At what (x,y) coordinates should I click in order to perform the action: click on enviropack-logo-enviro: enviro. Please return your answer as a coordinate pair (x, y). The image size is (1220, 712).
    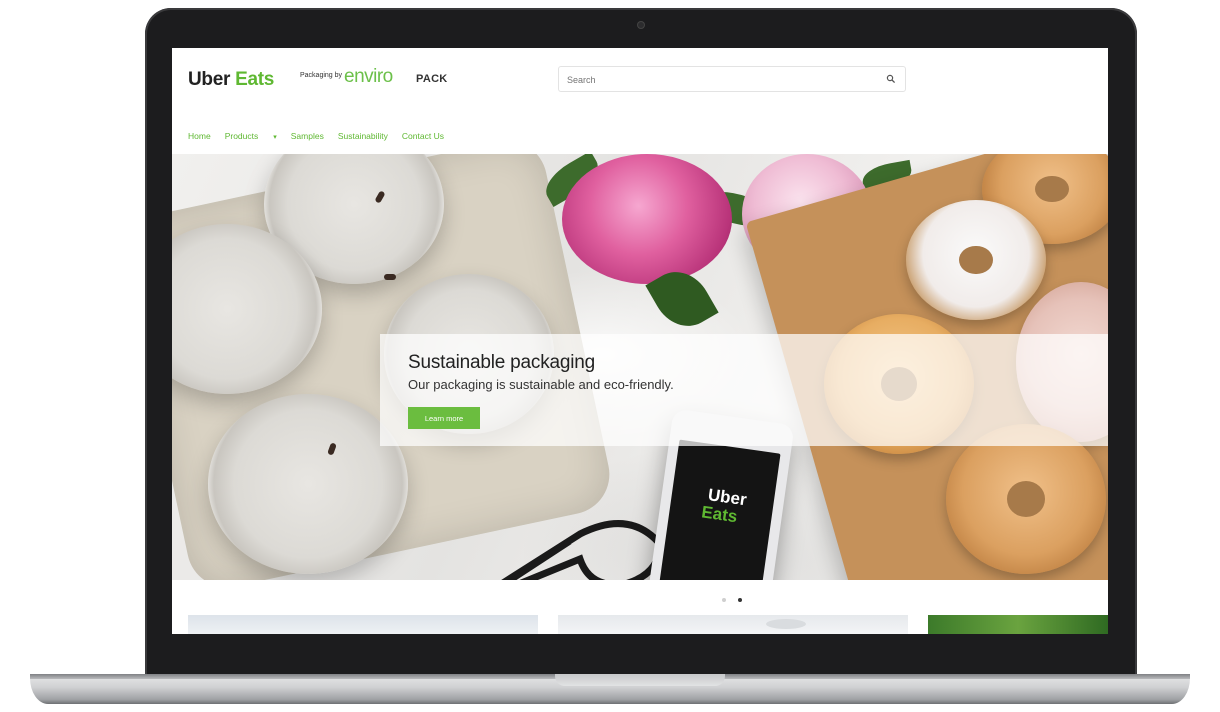
    Looking at the image, I should click on (368, 76).